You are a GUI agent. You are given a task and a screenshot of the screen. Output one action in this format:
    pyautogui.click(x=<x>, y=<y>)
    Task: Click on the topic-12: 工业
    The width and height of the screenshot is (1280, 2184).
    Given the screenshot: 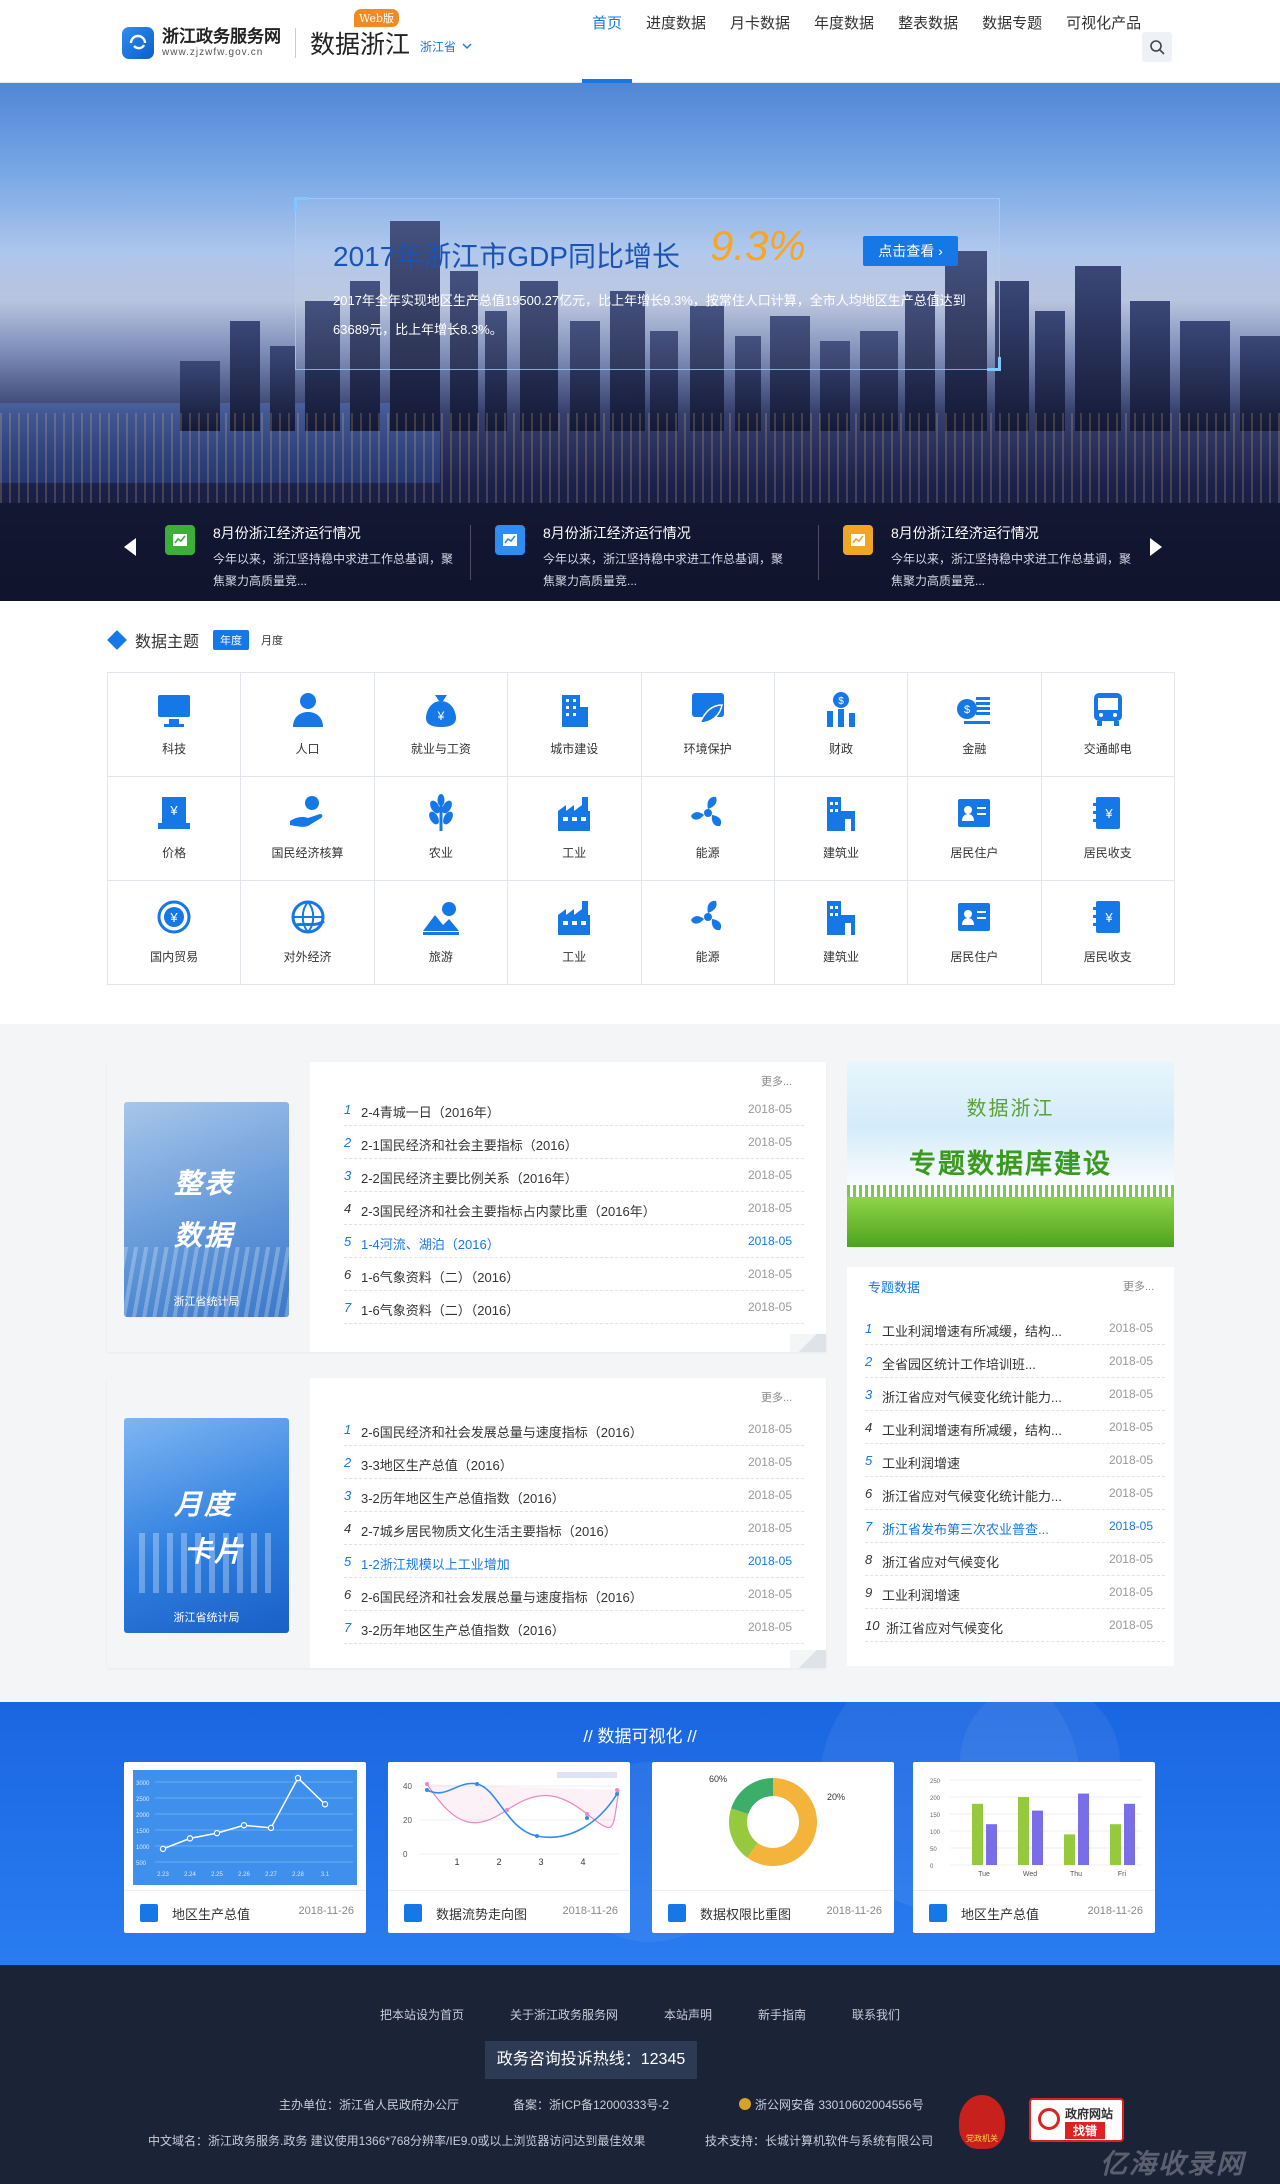 What is the action you would take?
    pyautogui.click(x=575, y=829)
    